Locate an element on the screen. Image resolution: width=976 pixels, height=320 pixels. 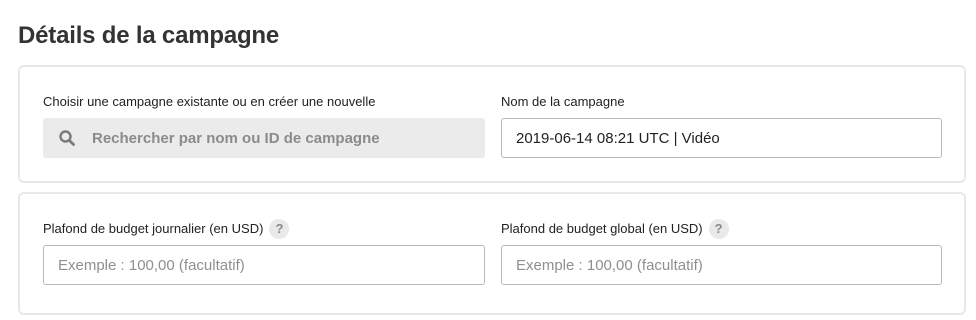
campaign-name-input is located at coordinates (721, 138).